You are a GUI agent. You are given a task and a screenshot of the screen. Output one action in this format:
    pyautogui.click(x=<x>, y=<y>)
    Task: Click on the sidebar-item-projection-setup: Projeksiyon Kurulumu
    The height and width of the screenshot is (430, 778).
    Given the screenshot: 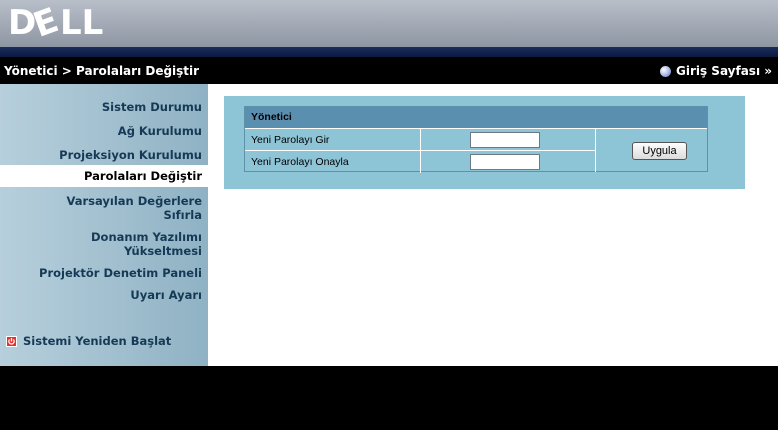 What is the action you would take?
    pyautogui.click(x=130, y=155)
    